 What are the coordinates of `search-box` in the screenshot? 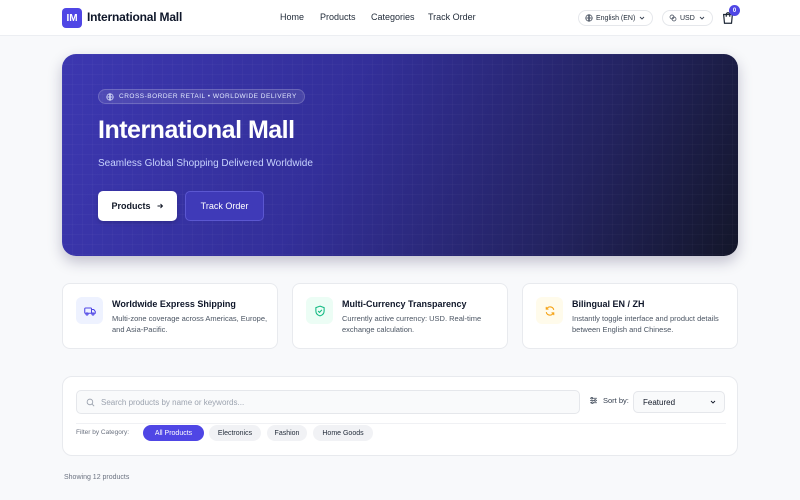 It's located at (328, 402).